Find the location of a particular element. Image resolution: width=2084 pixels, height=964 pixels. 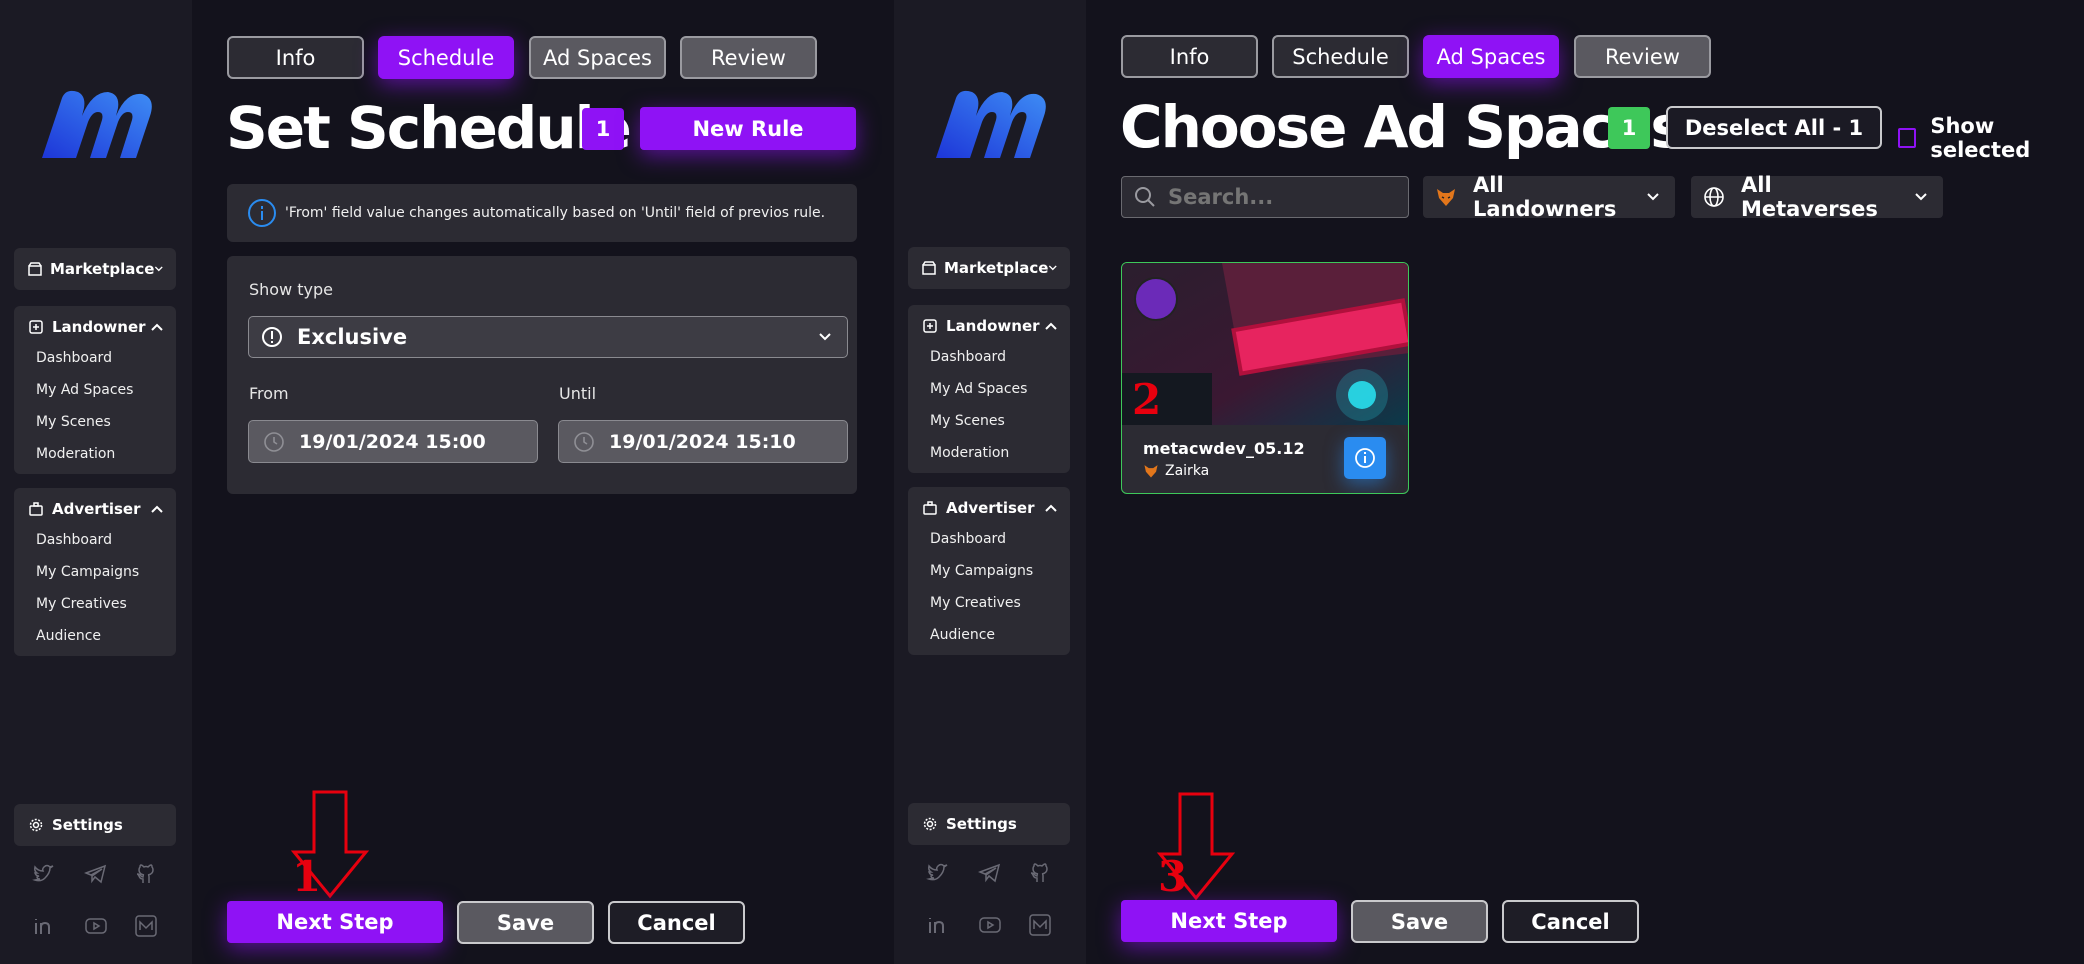

ad-space-owner-name: Zairka is located at coordinates (1187, 471).